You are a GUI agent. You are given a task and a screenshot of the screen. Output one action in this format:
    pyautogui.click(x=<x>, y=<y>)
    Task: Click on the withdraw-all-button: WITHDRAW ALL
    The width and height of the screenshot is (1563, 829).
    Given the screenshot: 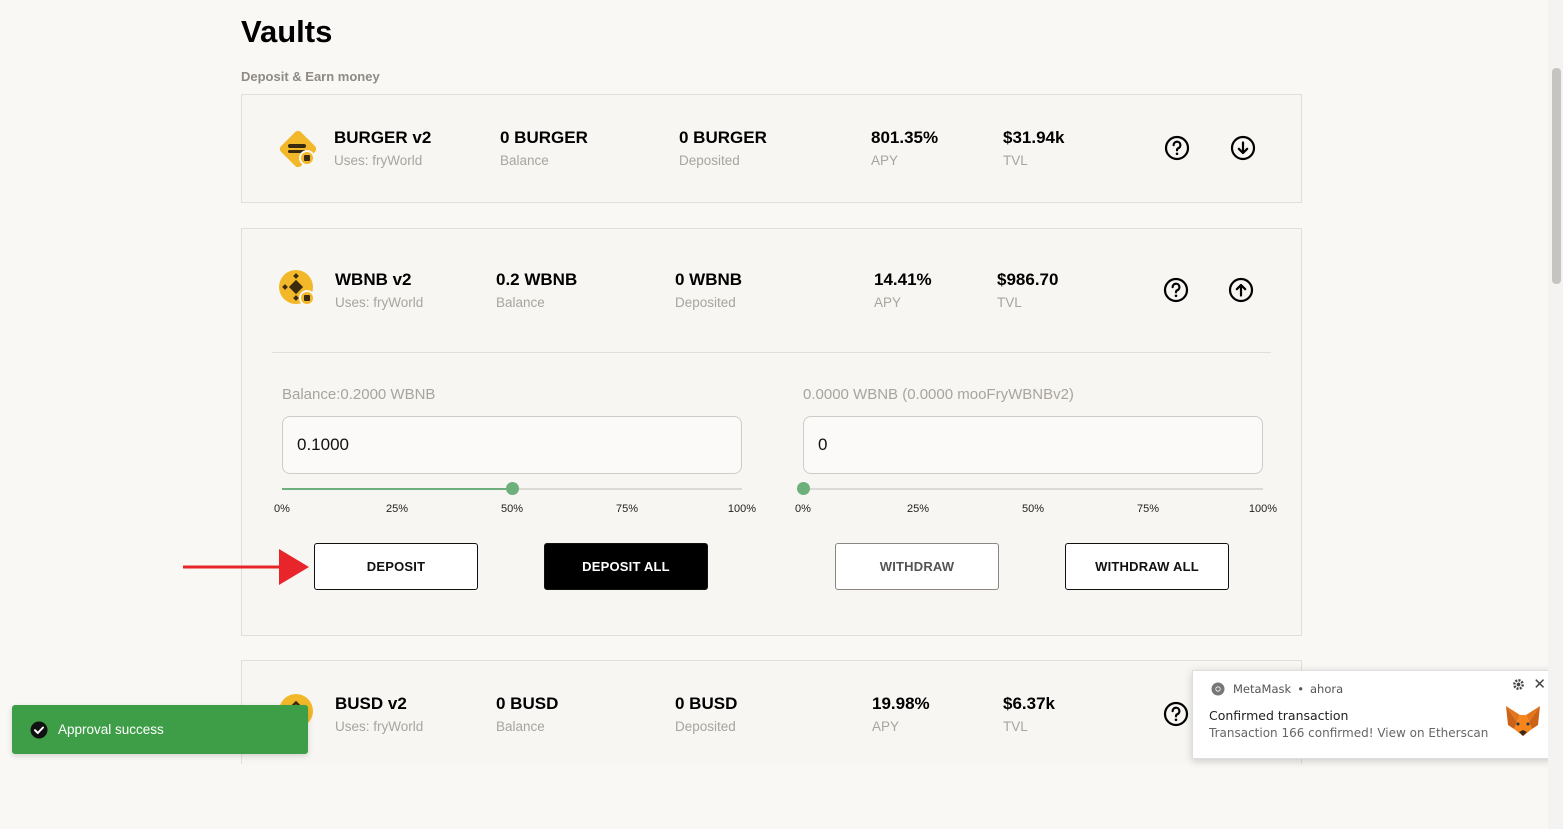 What is the action you would take?
    pyautogui.click(x=1147, y=566)
    